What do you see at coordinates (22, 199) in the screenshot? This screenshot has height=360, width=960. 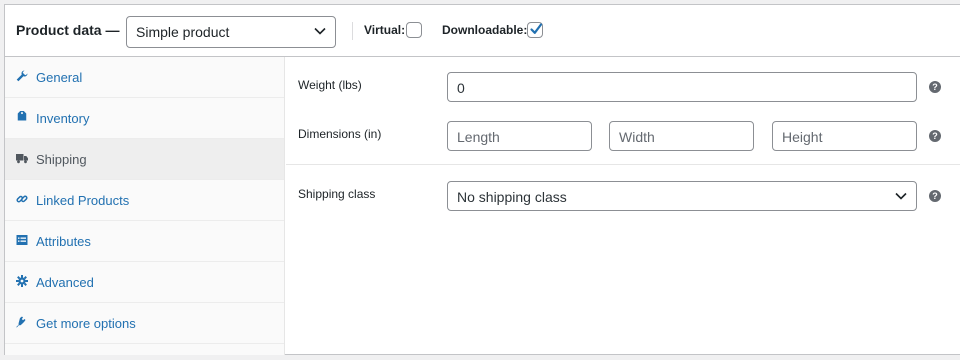 I see `link-icon` at bounding box center [22, 199].